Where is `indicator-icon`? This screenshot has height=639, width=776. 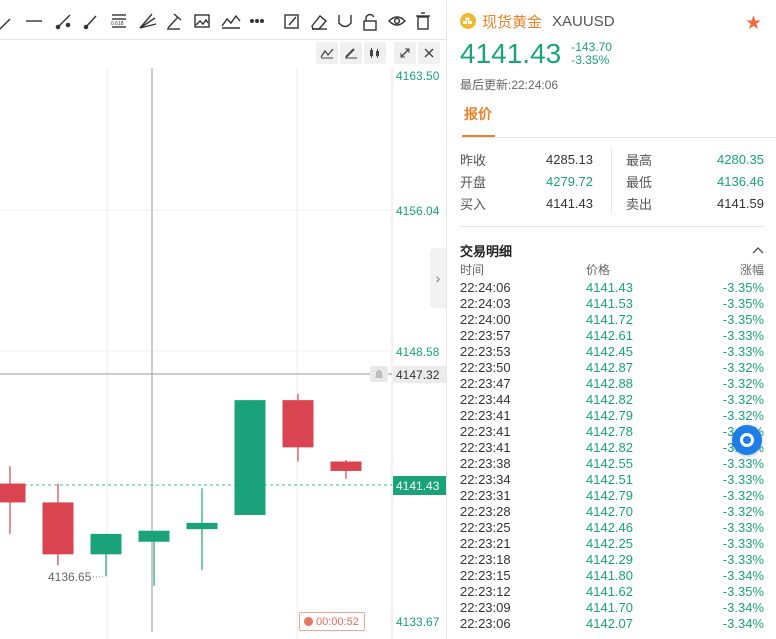 indicator-icon is located at coordinates (327, 53).